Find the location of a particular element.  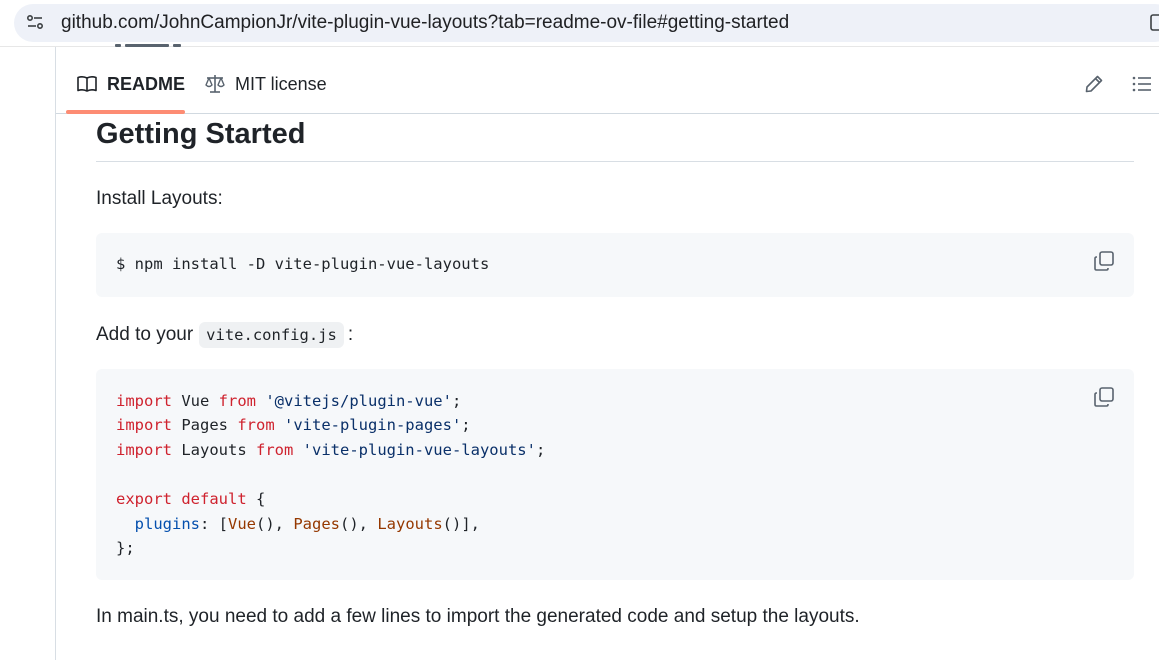

tab-readme: README is located at coordinates (130, 84).